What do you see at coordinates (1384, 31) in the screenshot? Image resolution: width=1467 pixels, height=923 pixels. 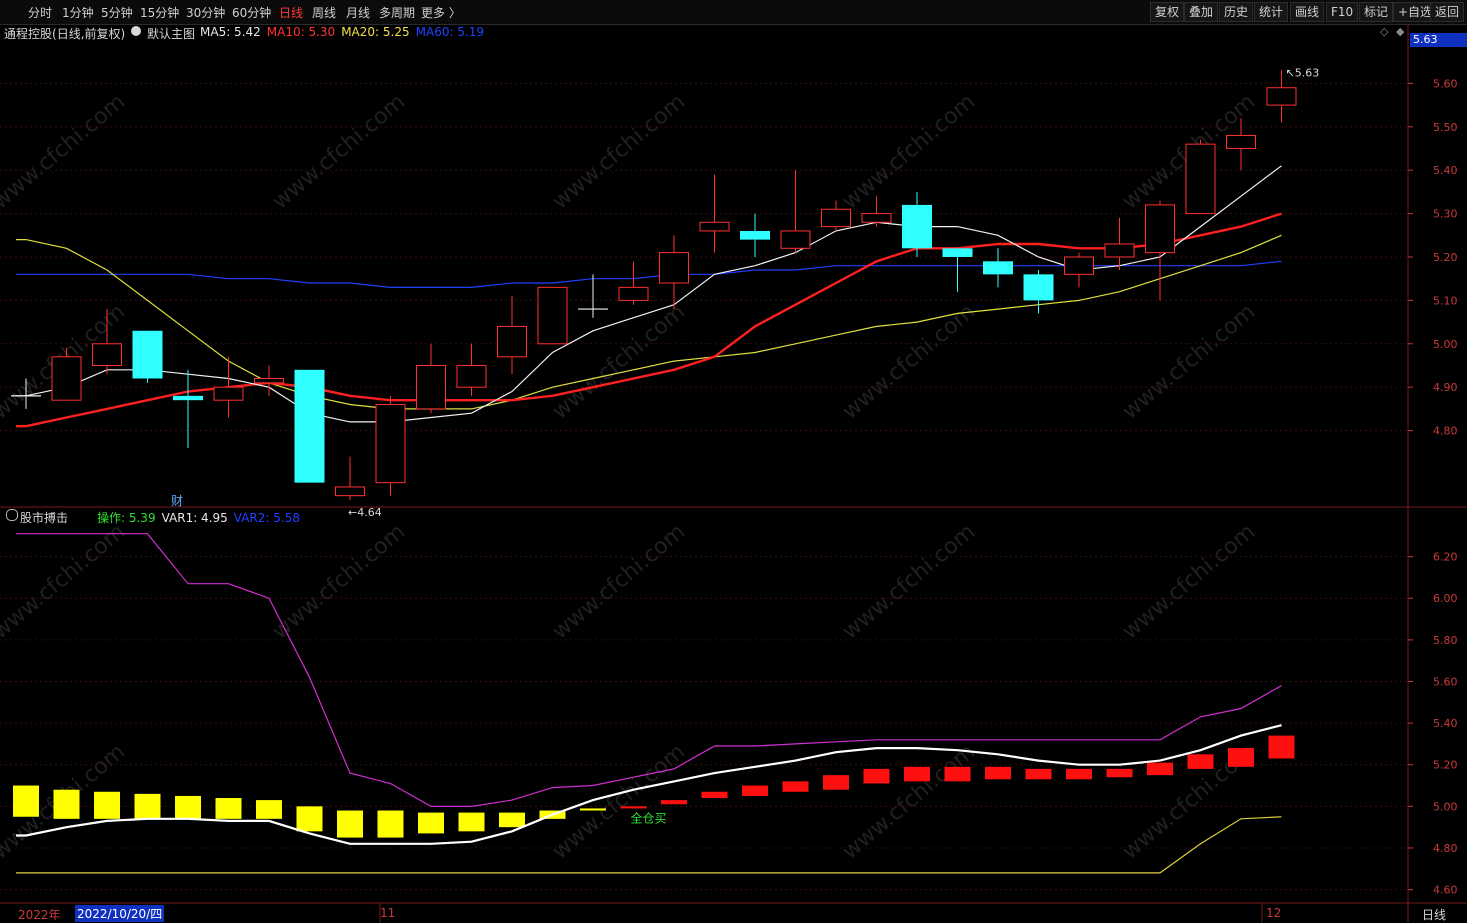 I see `diamond-icon: ◇` at bounding box center [1384, 31].